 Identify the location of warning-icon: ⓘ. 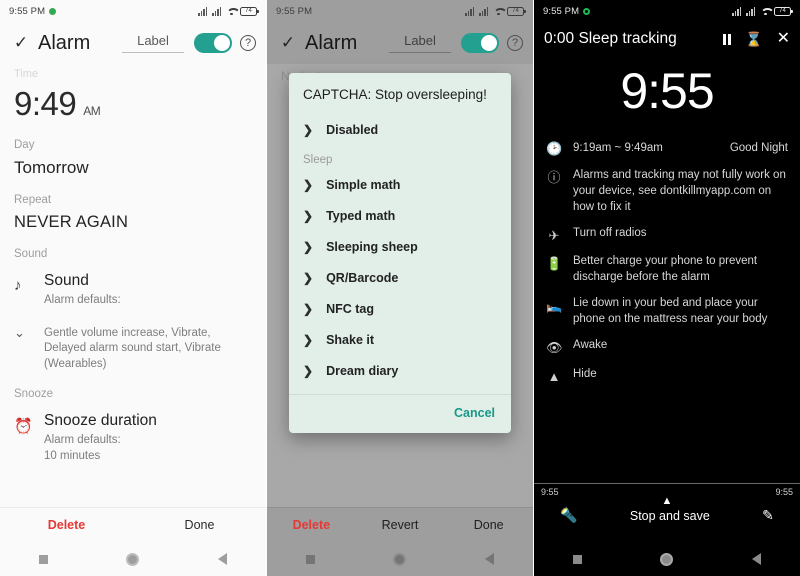
(554, 177).